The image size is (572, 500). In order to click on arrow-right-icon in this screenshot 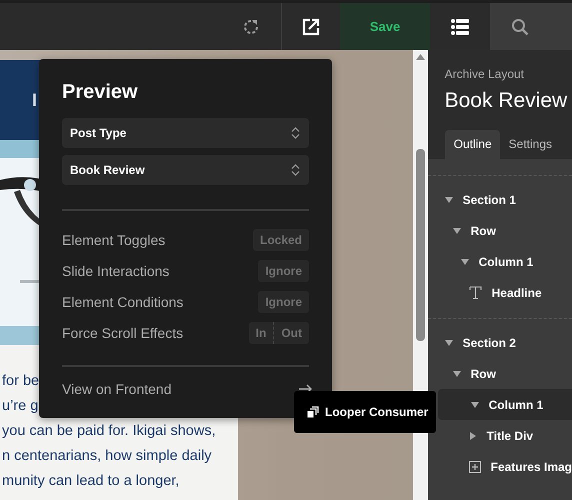, I will do `click(306, 389)`.